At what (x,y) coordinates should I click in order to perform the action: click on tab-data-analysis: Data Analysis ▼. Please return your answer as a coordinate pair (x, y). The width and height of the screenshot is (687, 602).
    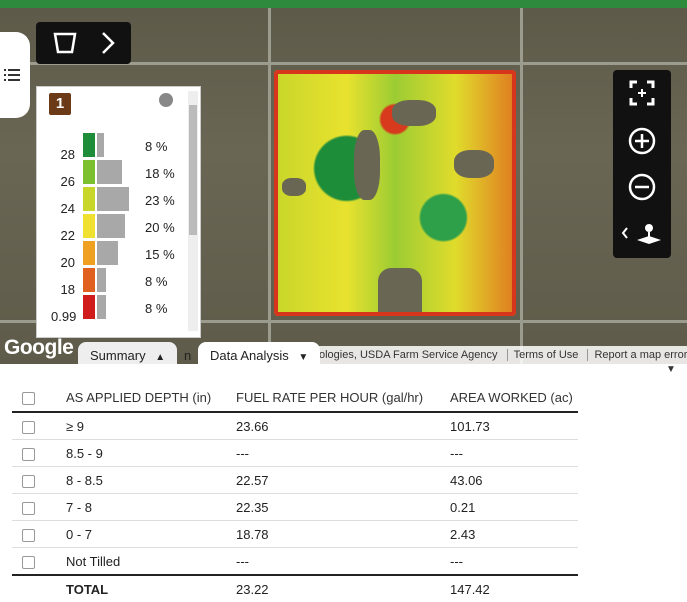
    Looking at the image, I should click on (259, 353).